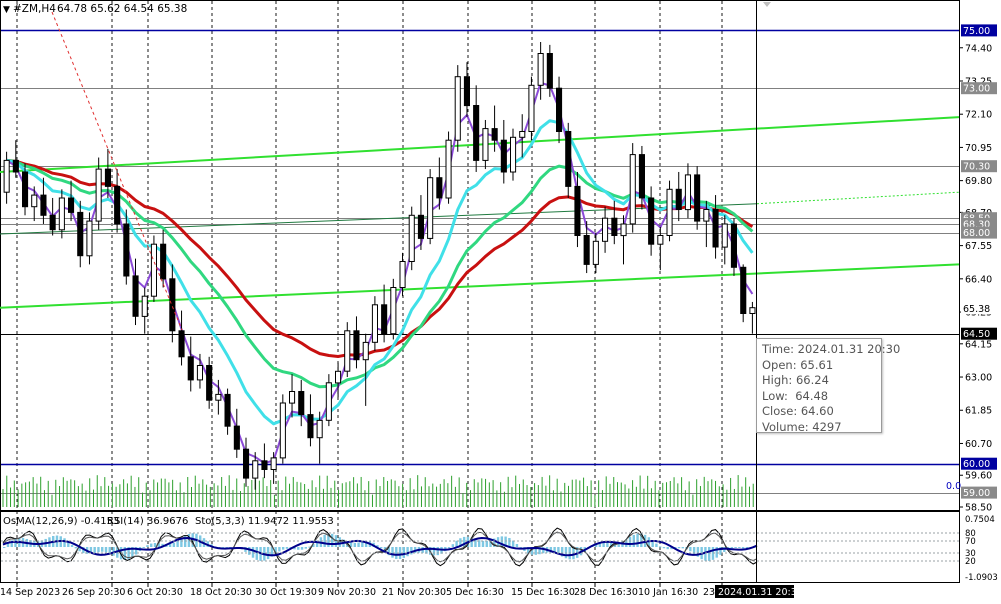  What do you see at coordinates (668, 592) in the screenshot?
I see `time-tick-label: 10 Jan 16:30` at bounding box center [668, 592].